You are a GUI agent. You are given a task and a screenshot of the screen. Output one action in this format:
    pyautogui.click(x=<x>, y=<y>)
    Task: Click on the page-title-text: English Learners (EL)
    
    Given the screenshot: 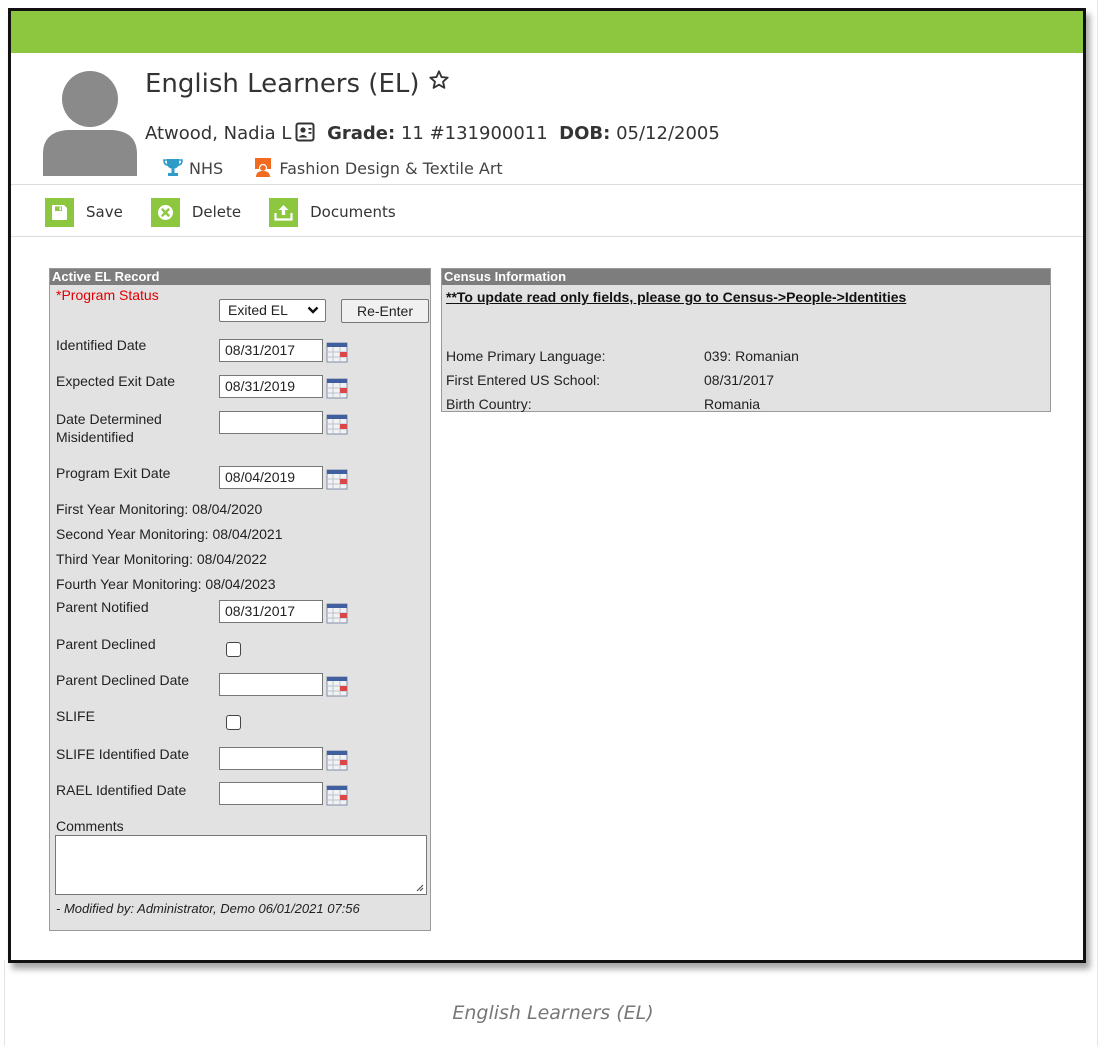 What is the action you would take?
    pyautogui.click(x=282, y=84)
    